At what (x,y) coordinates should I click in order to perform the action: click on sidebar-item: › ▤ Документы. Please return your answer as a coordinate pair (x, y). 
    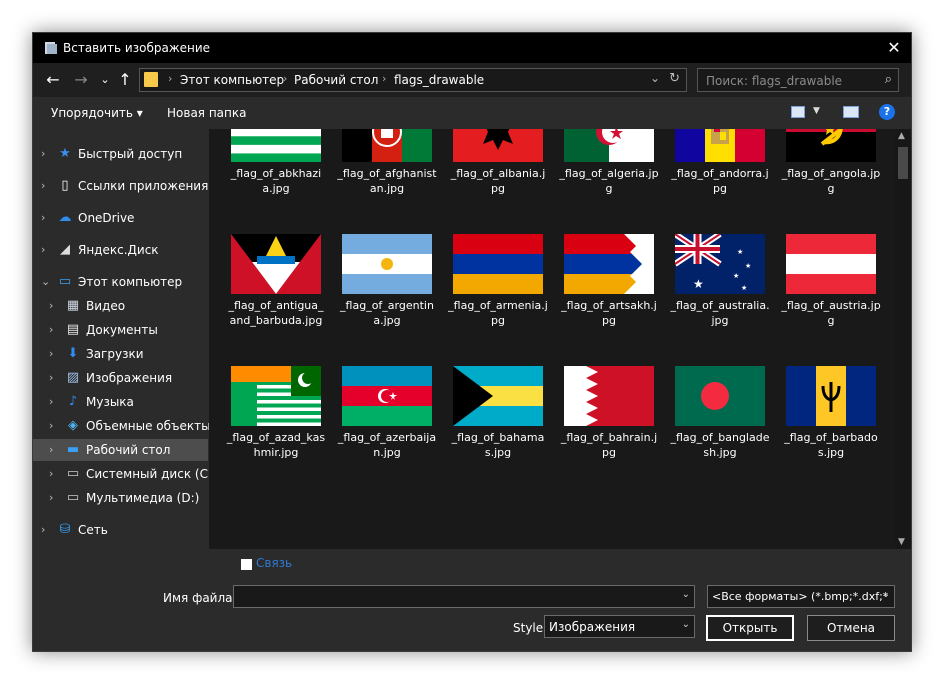
    Looking at the image, I should click on (120, 330).